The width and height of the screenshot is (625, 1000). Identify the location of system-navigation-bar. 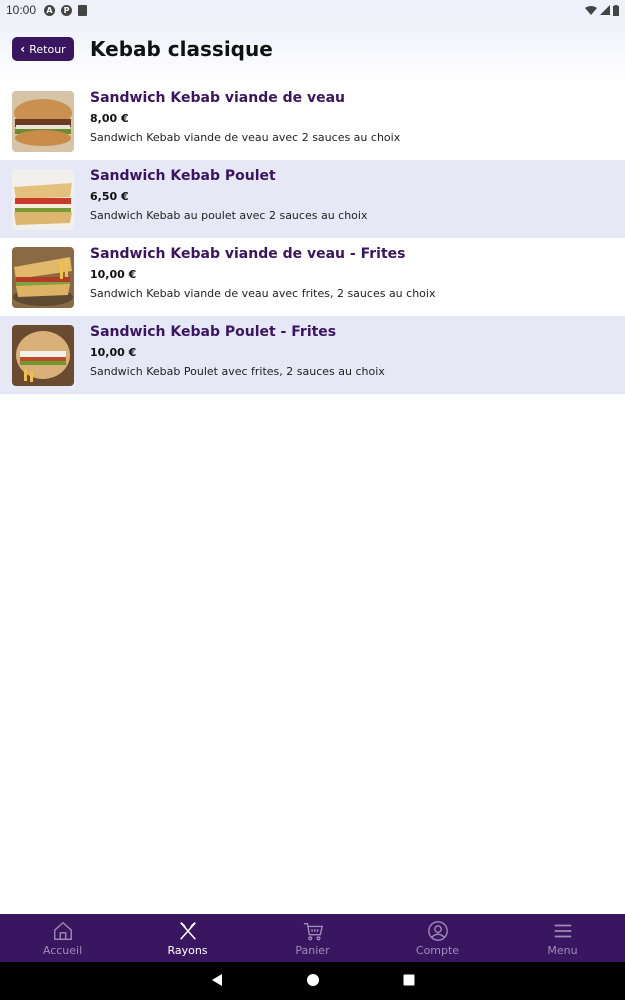
(312, 981).